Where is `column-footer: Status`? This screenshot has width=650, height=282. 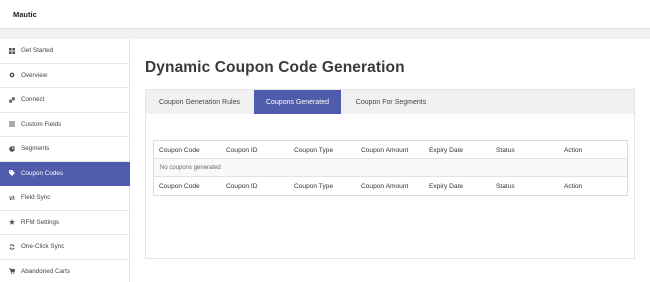
column-footer: Status is located at coordinates (505, 186).